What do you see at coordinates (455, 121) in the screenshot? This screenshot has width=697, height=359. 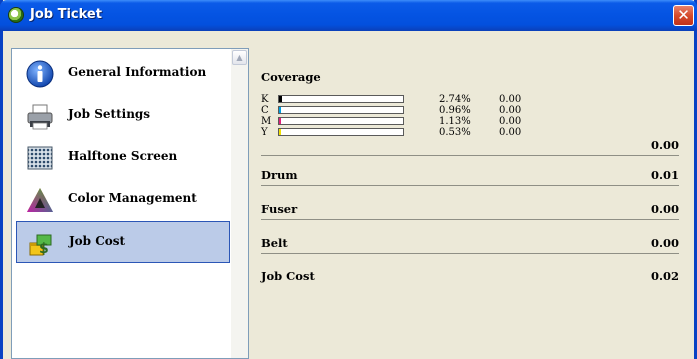 I see `coverage-percent: 1.13%` at bounding box center [455, 121].